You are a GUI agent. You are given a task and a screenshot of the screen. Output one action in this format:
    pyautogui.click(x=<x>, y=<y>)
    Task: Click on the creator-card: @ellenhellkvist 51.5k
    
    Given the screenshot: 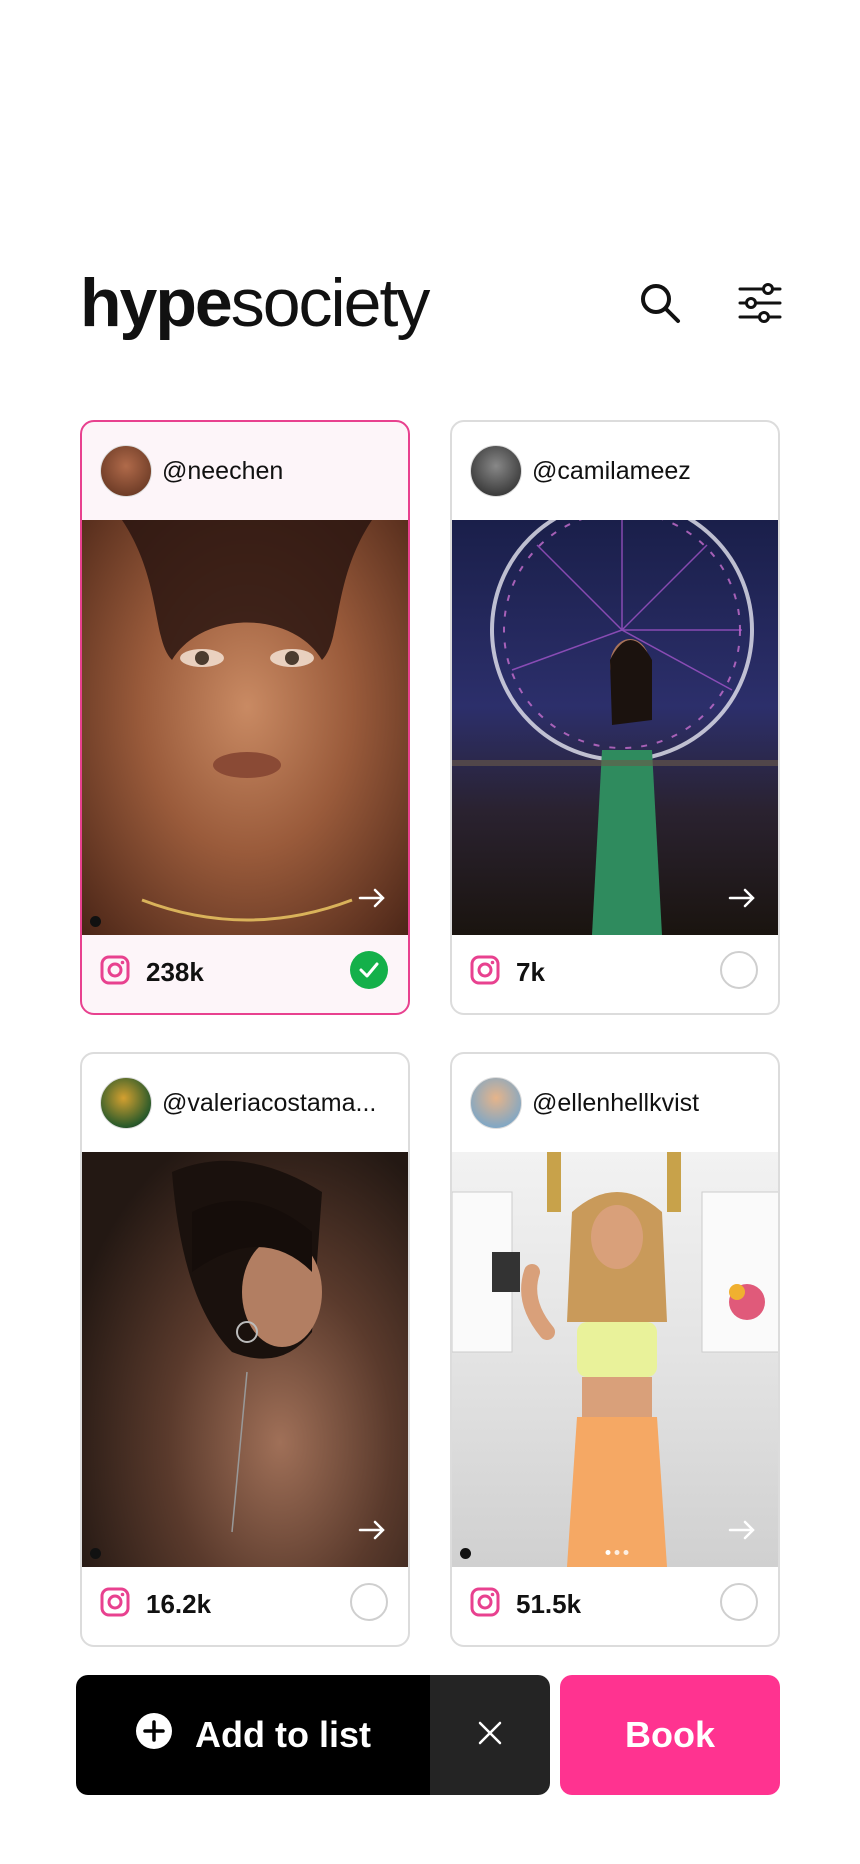 What is the action you would take?
    pyautogui.click(x=615, y=1349)
    